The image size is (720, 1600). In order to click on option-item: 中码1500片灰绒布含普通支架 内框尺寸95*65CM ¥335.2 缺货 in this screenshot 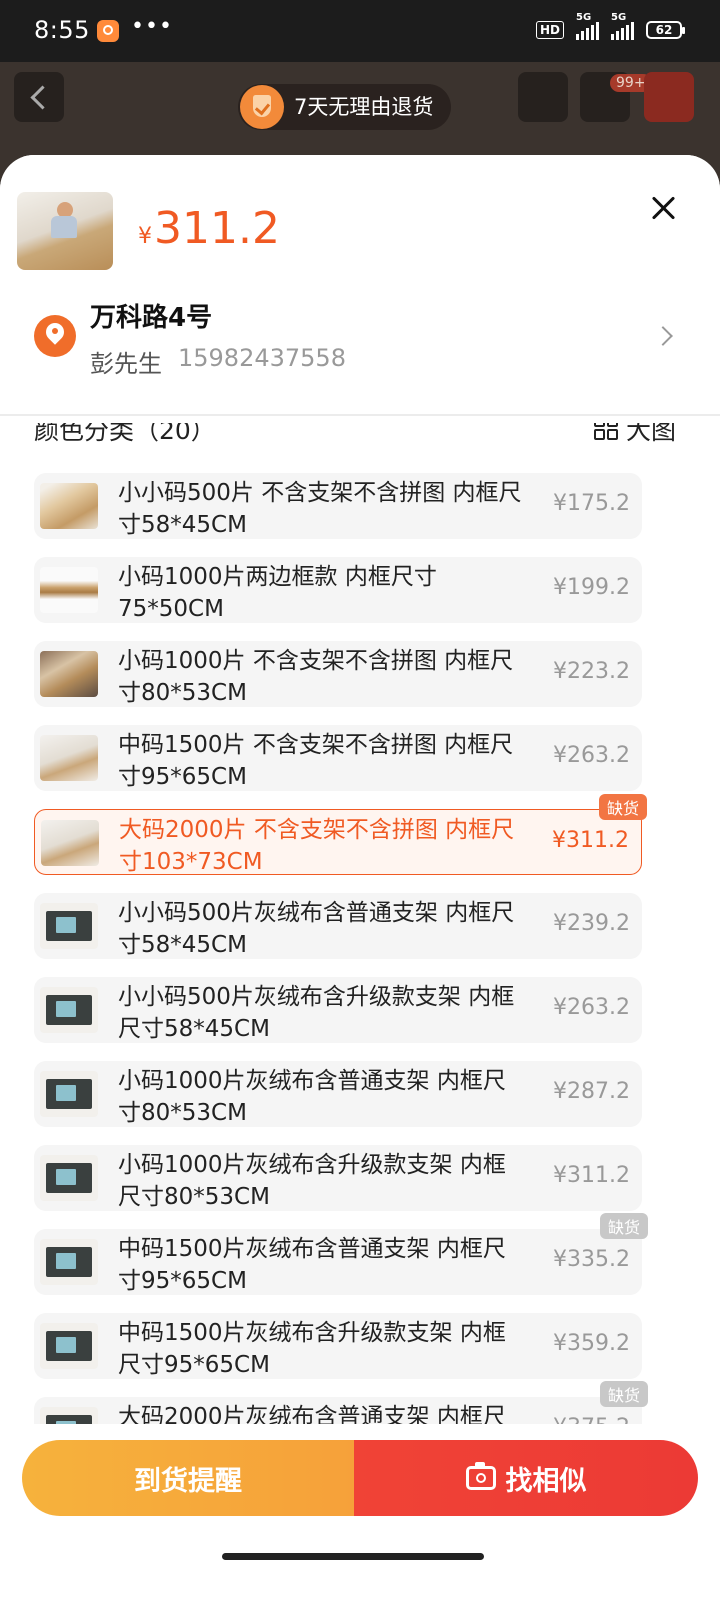, I will do `click(341, 1254)`.